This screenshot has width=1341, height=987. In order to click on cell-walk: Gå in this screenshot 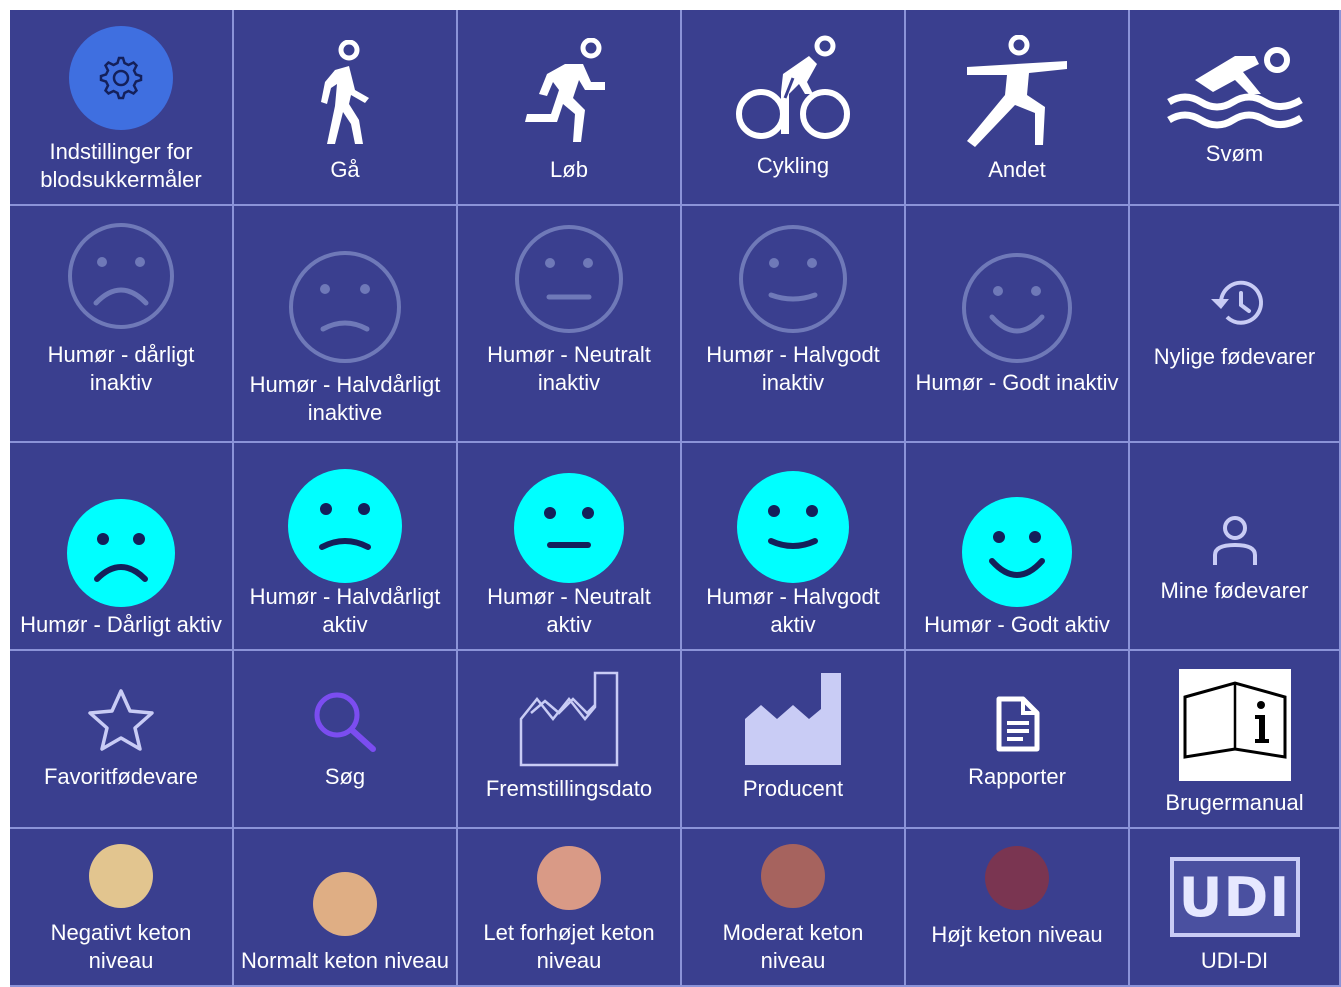, I will do `click(346, 108)`.